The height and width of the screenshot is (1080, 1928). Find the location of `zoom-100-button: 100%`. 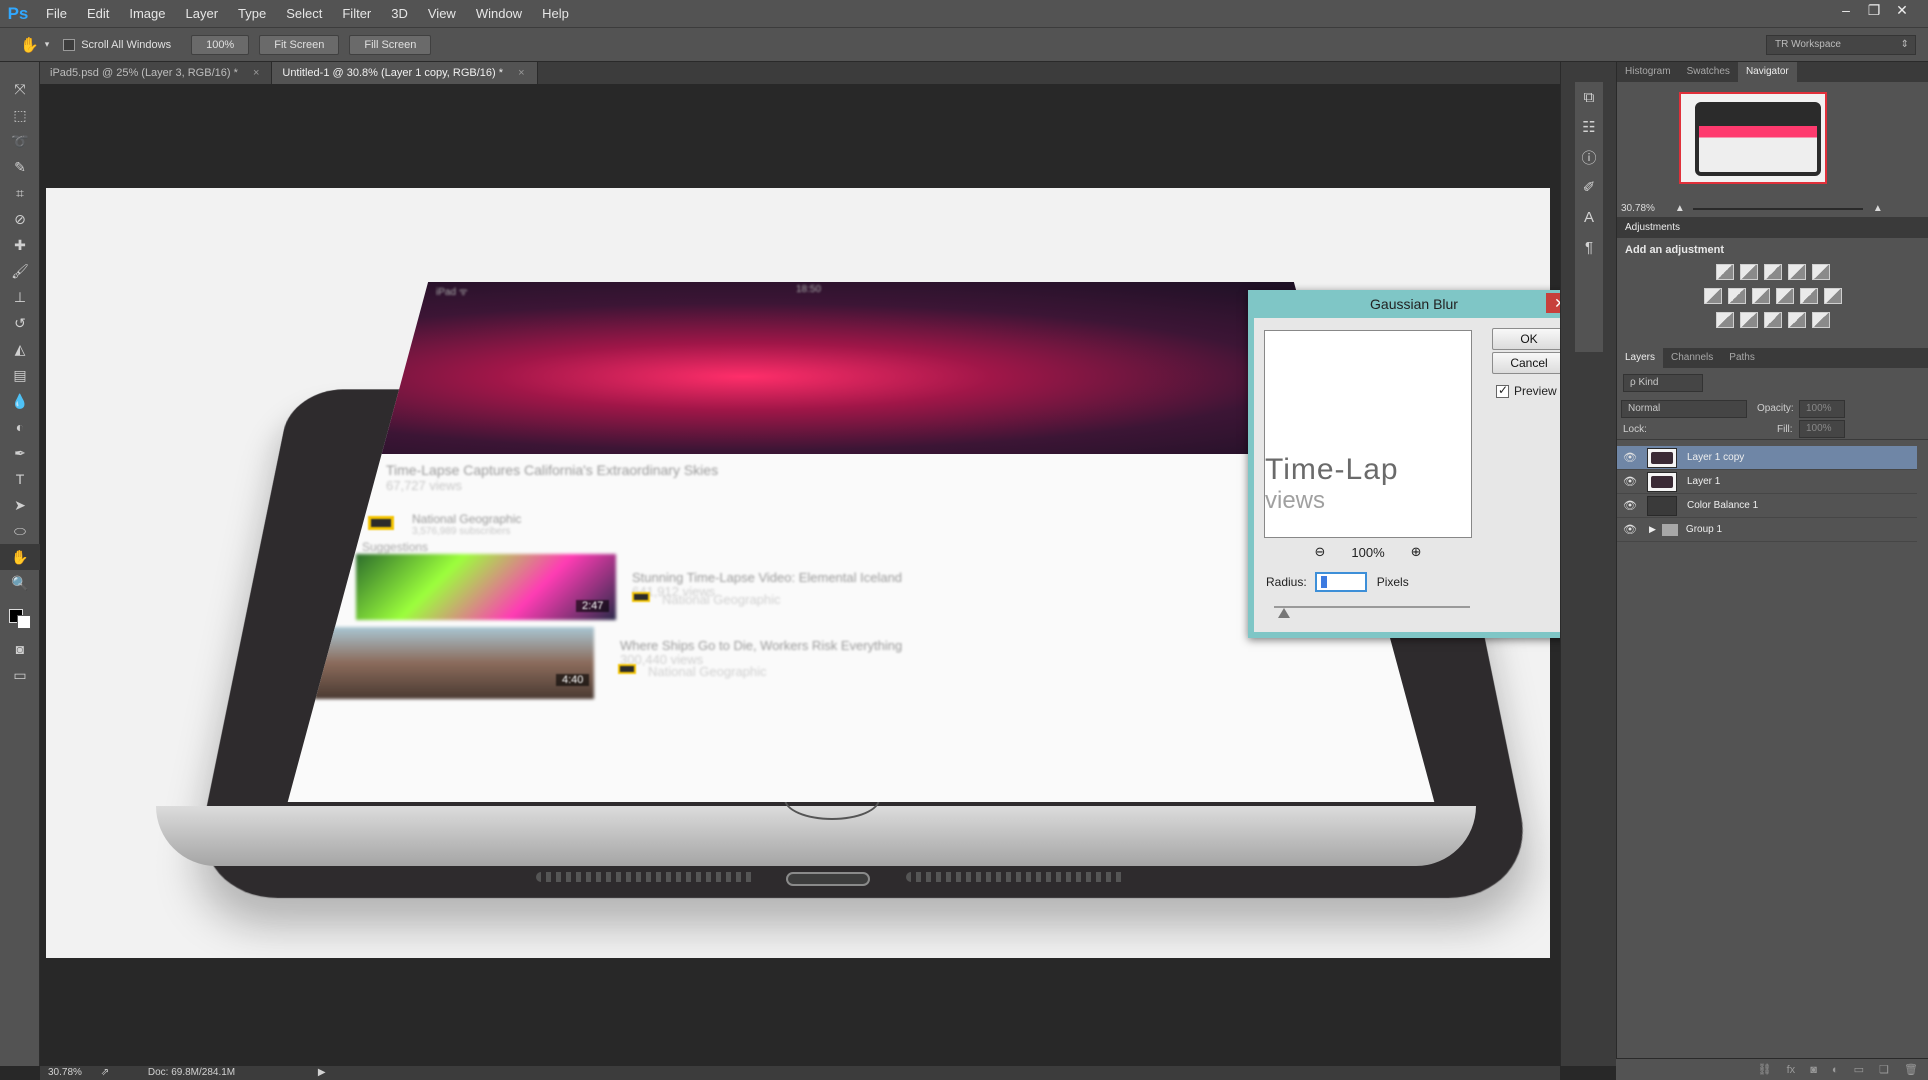

zoom-100-button: 100% is located at coordinates (220, 44).